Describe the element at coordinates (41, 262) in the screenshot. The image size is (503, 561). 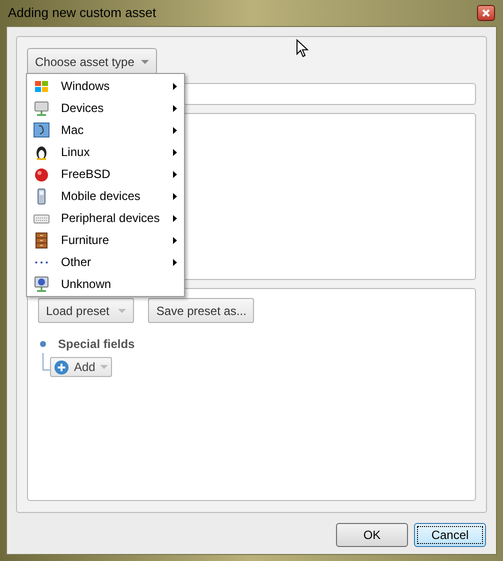
I see `ellipsis-icon` at that location.